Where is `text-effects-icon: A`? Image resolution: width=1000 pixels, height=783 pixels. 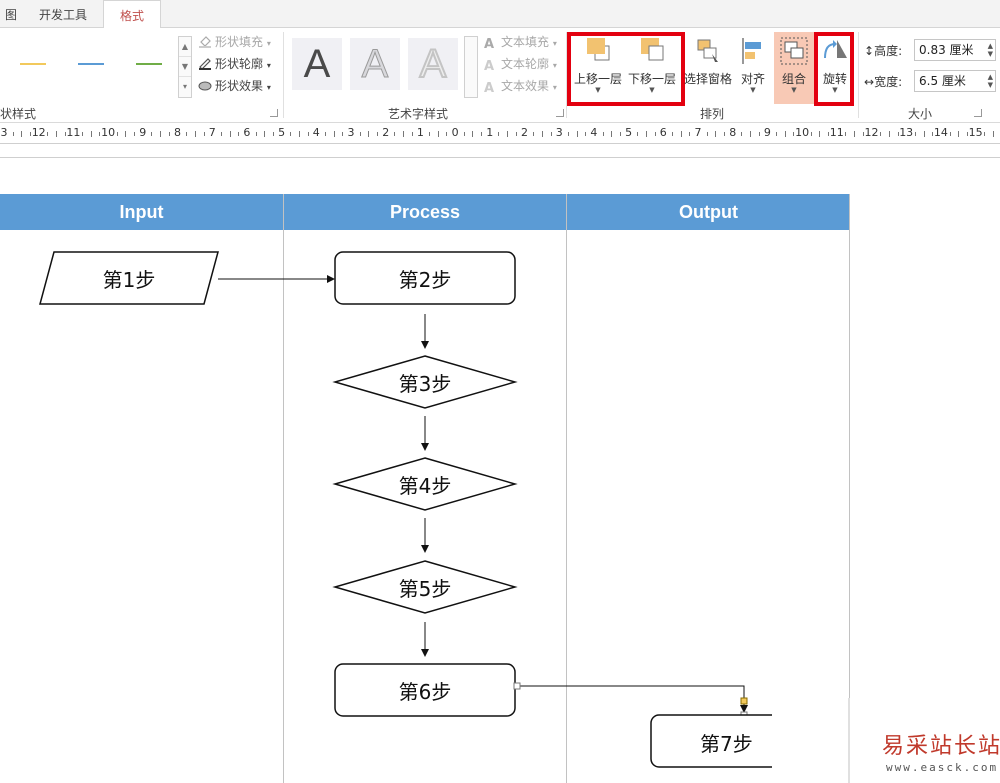
text-effects-icon: A is located at coordinates (489, 88).